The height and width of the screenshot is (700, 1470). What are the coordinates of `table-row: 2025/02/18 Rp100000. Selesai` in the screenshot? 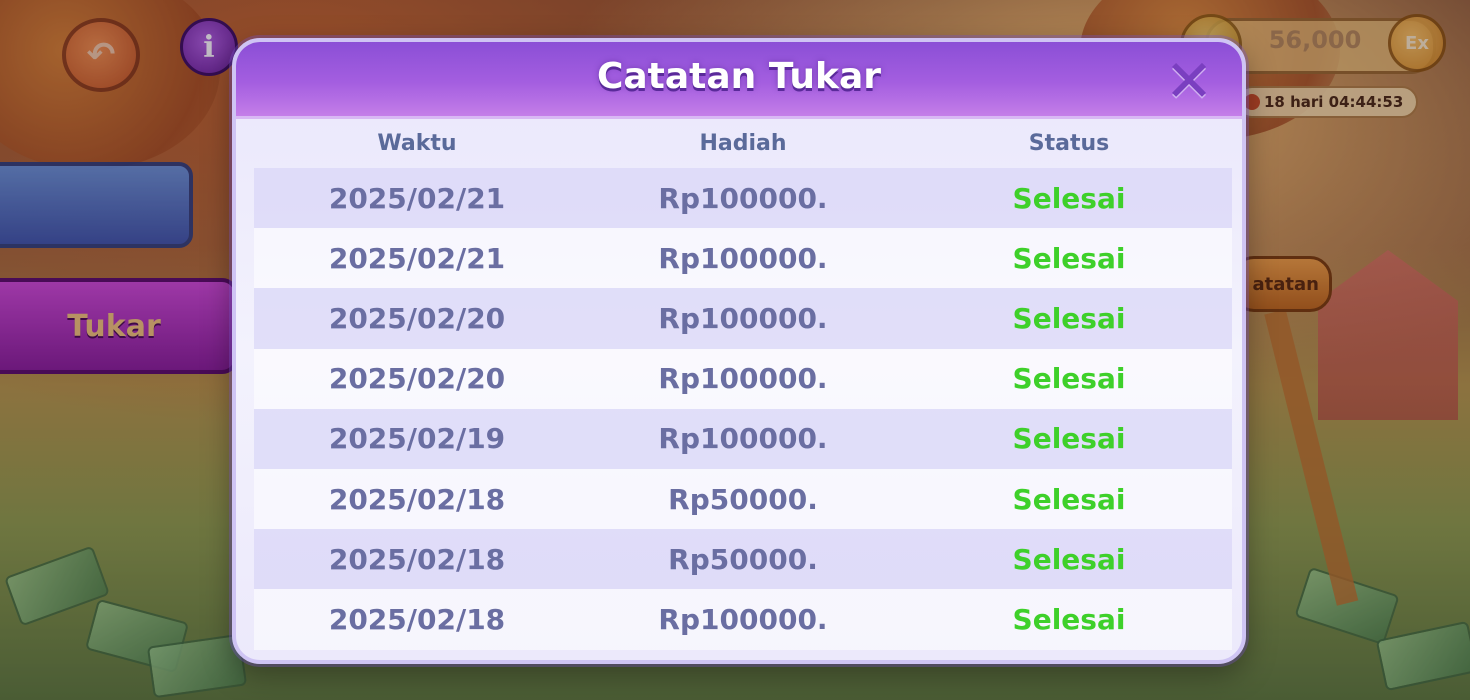 It's located at (743, 619).